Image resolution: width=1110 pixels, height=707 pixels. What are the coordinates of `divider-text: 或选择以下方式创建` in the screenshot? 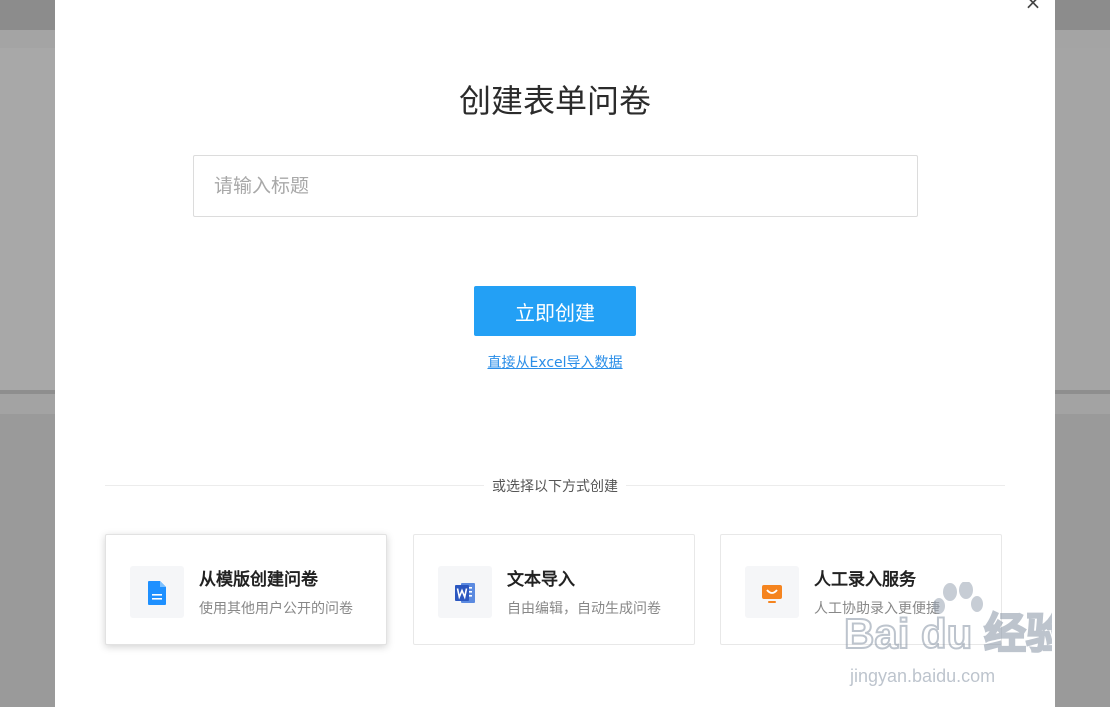 It's located at (555, 487).